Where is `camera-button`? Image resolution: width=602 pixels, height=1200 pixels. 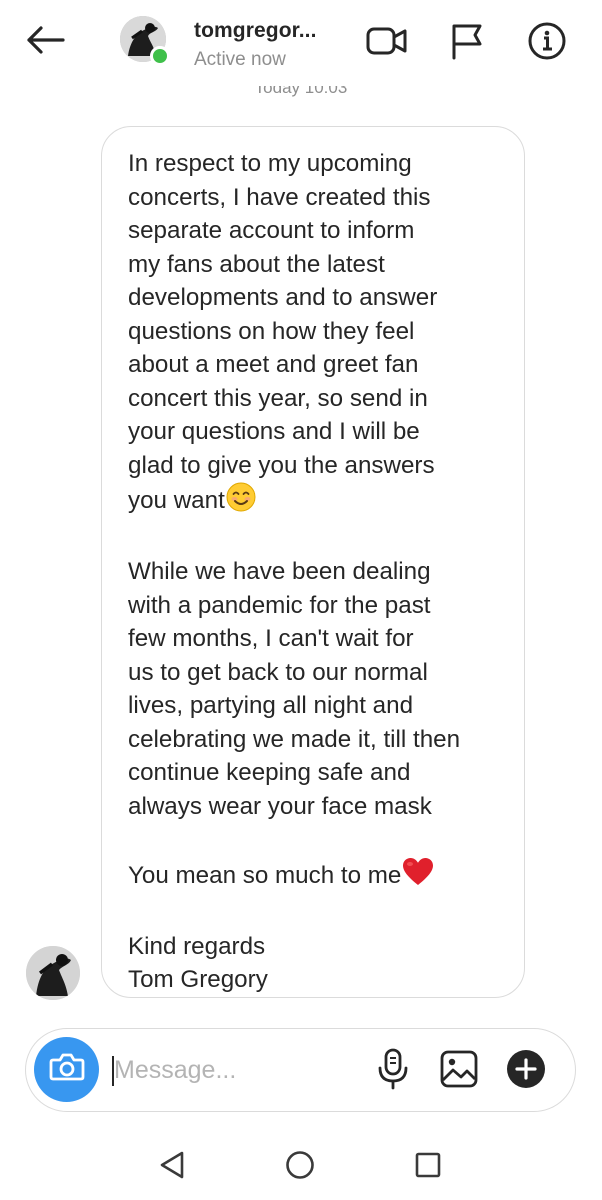 camera-button is located at coordinates (66, 1069).